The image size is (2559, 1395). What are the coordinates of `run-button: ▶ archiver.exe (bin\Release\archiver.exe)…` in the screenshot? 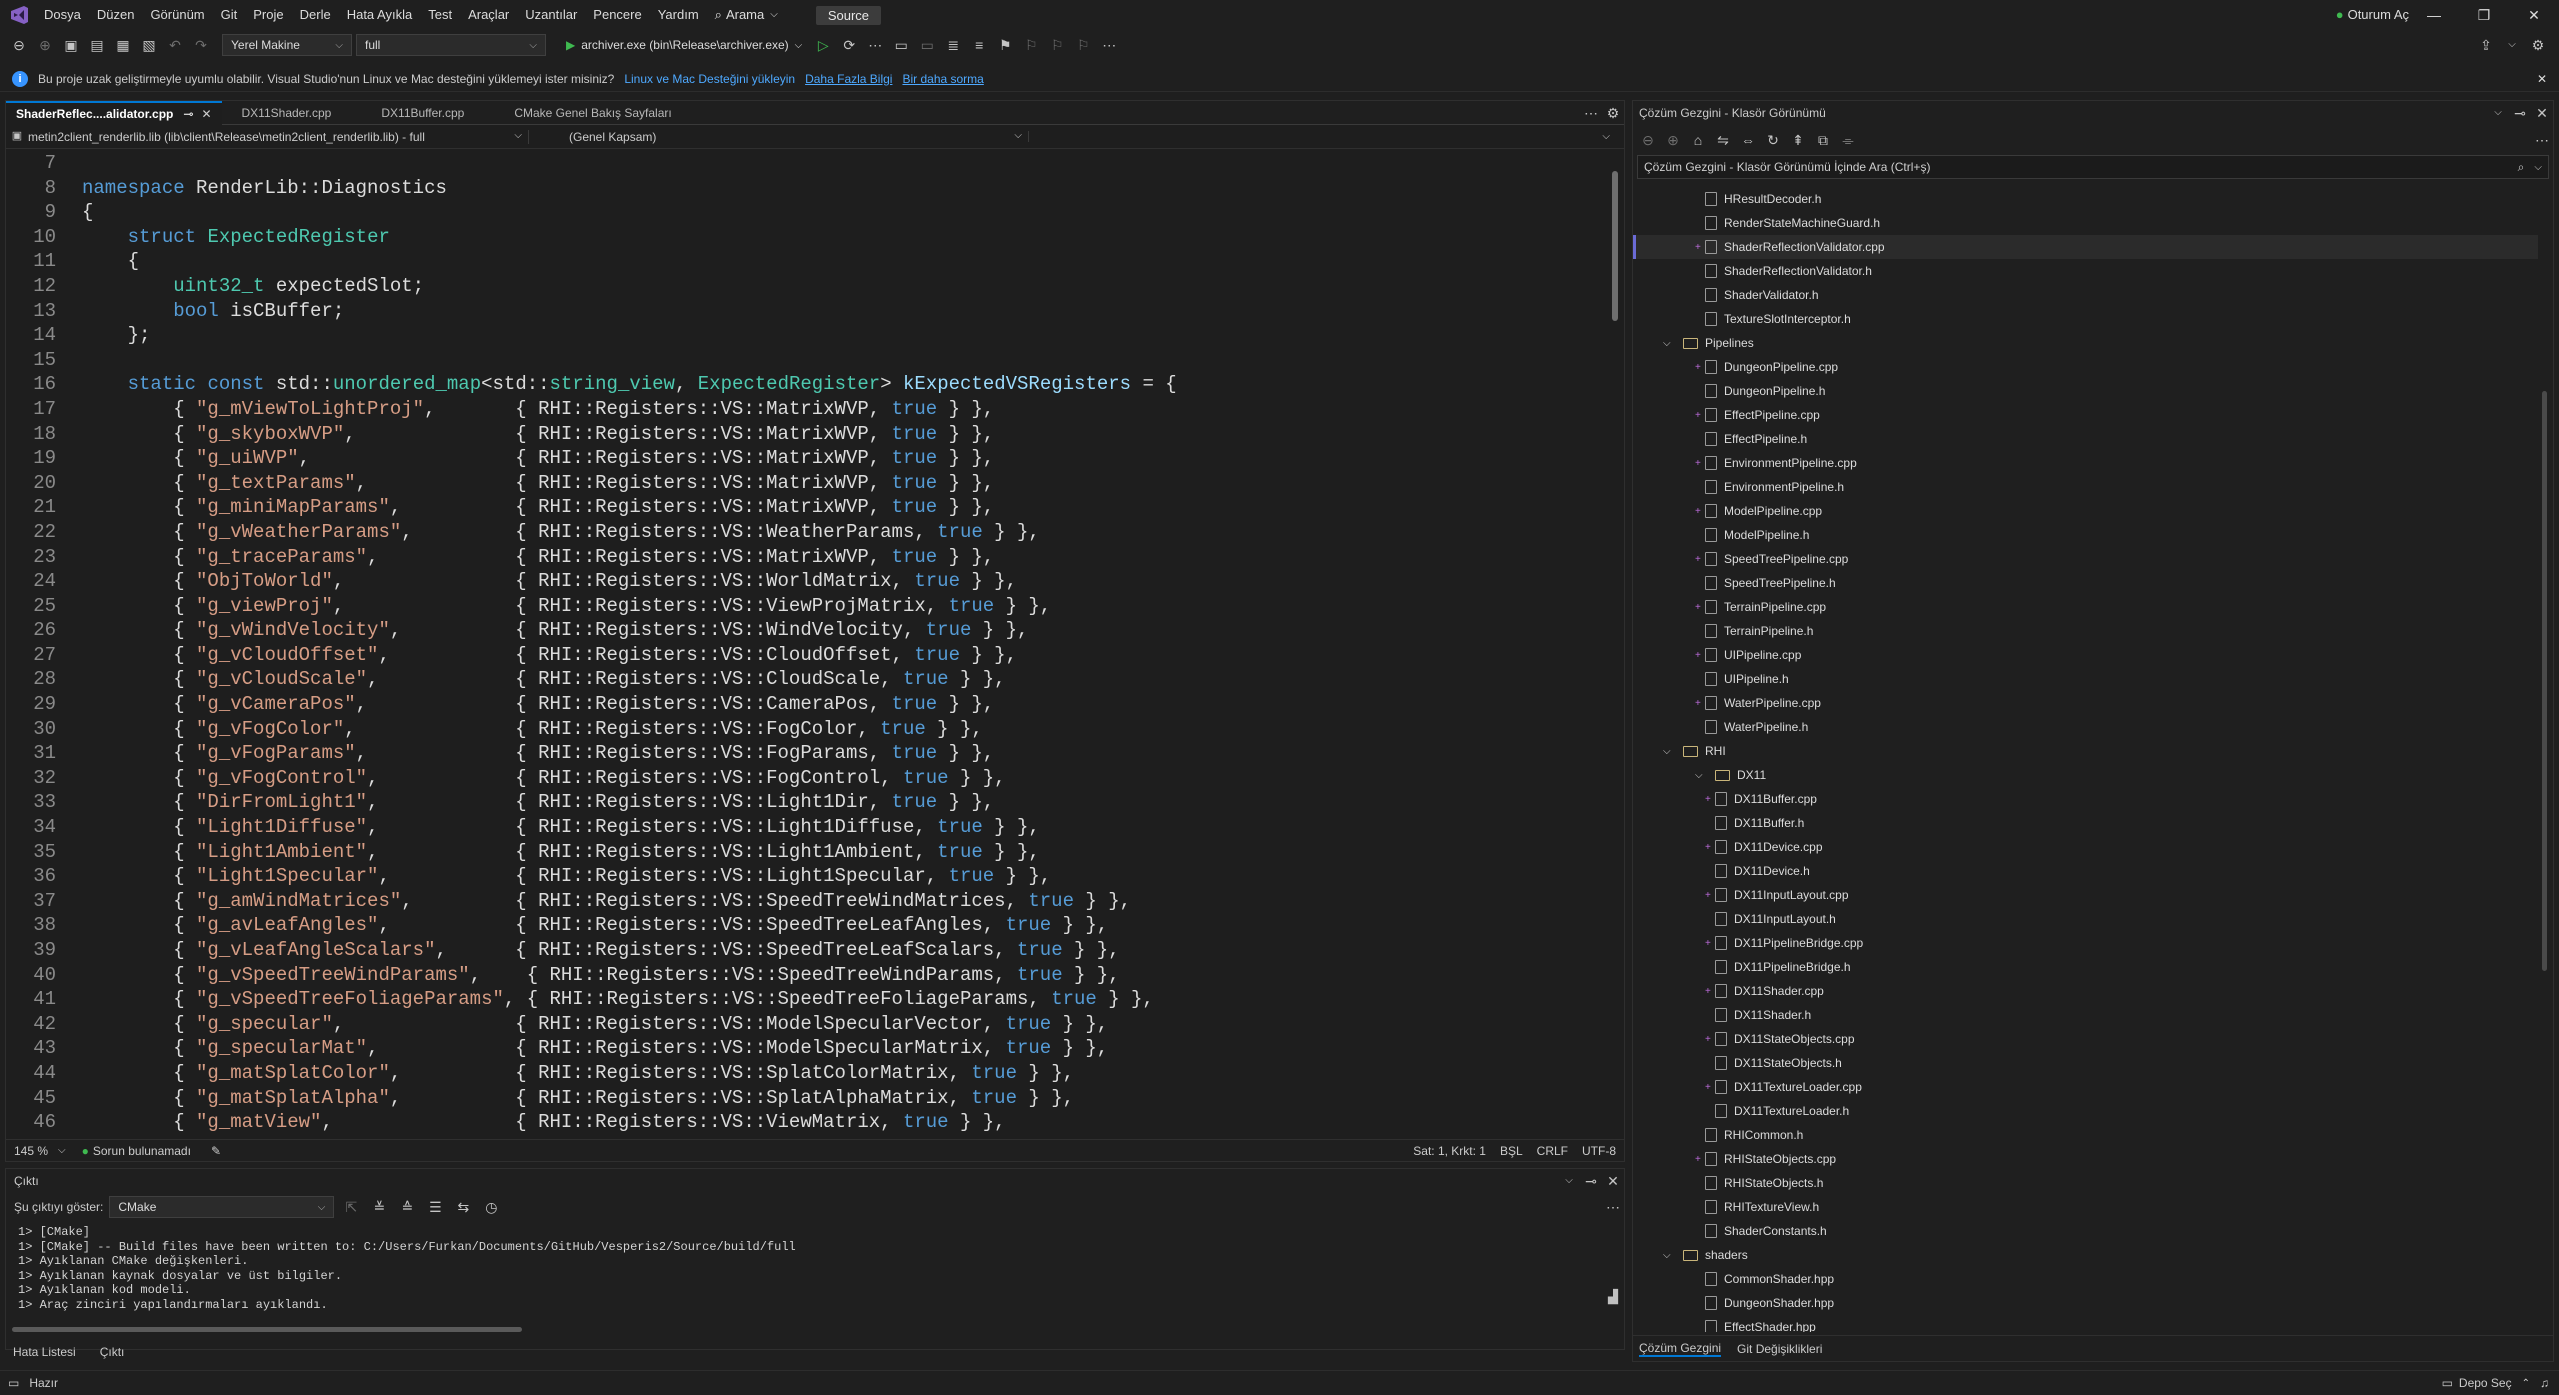 It's located at (684, 45).